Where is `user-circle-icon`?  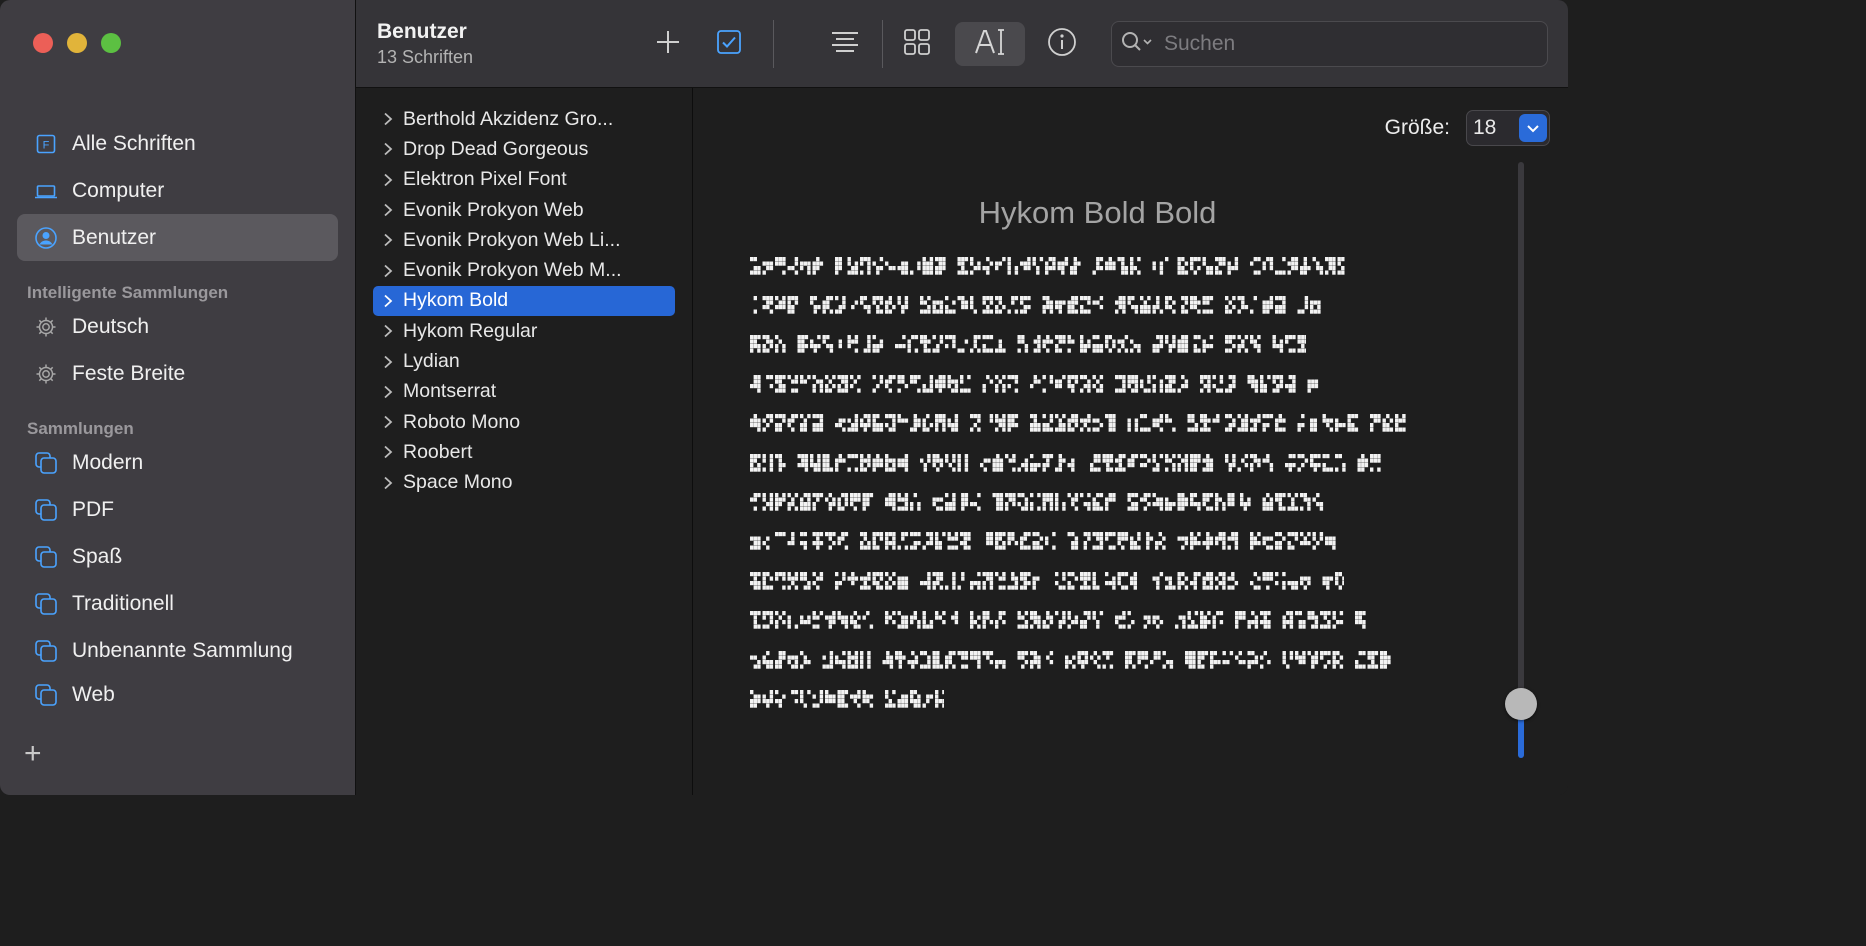
user-circle-icon is located at coordinates (46, 238).